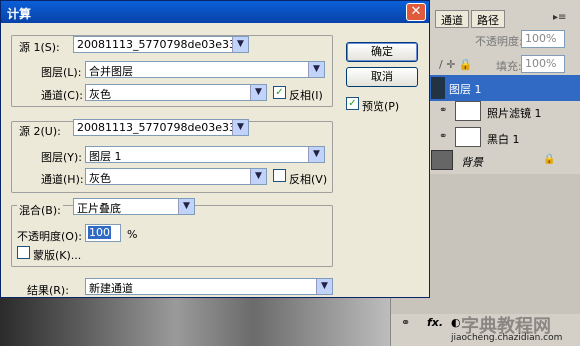 This screenshot has height=346, width=580. I want to click on panel-opacity-field: 100%, so click(543, 39).